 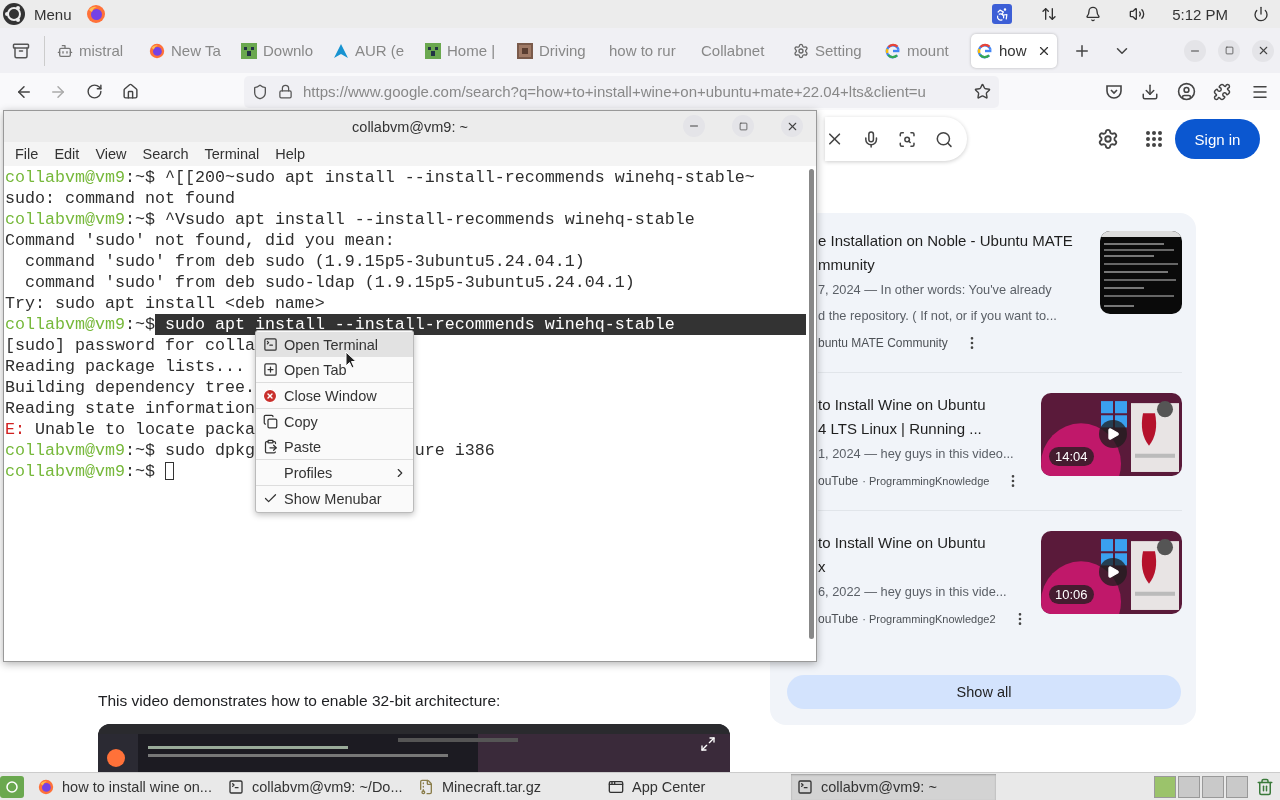 I want to click on lock-icon, so click(x=285, y=91).